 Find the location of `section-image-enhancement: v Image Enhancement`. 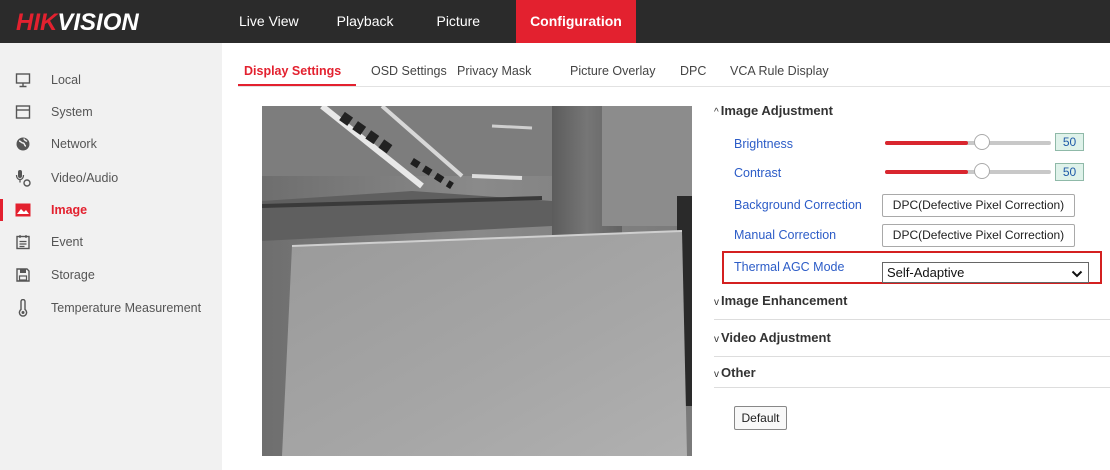

section-image-enhancement: v Image Enhancement is located at coordinates (780, 300).